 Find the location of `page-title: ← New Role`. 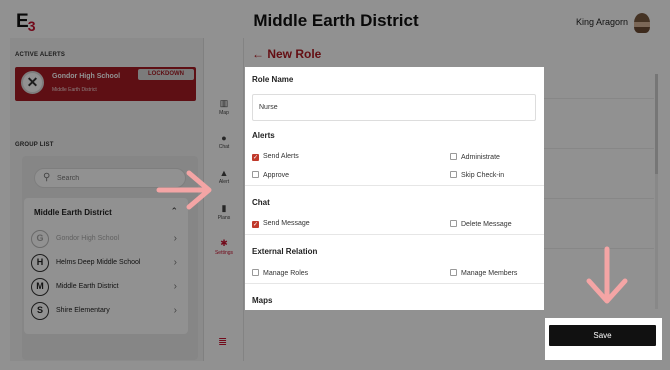

page-title: ← New Role is located at coordinates (286, 54).